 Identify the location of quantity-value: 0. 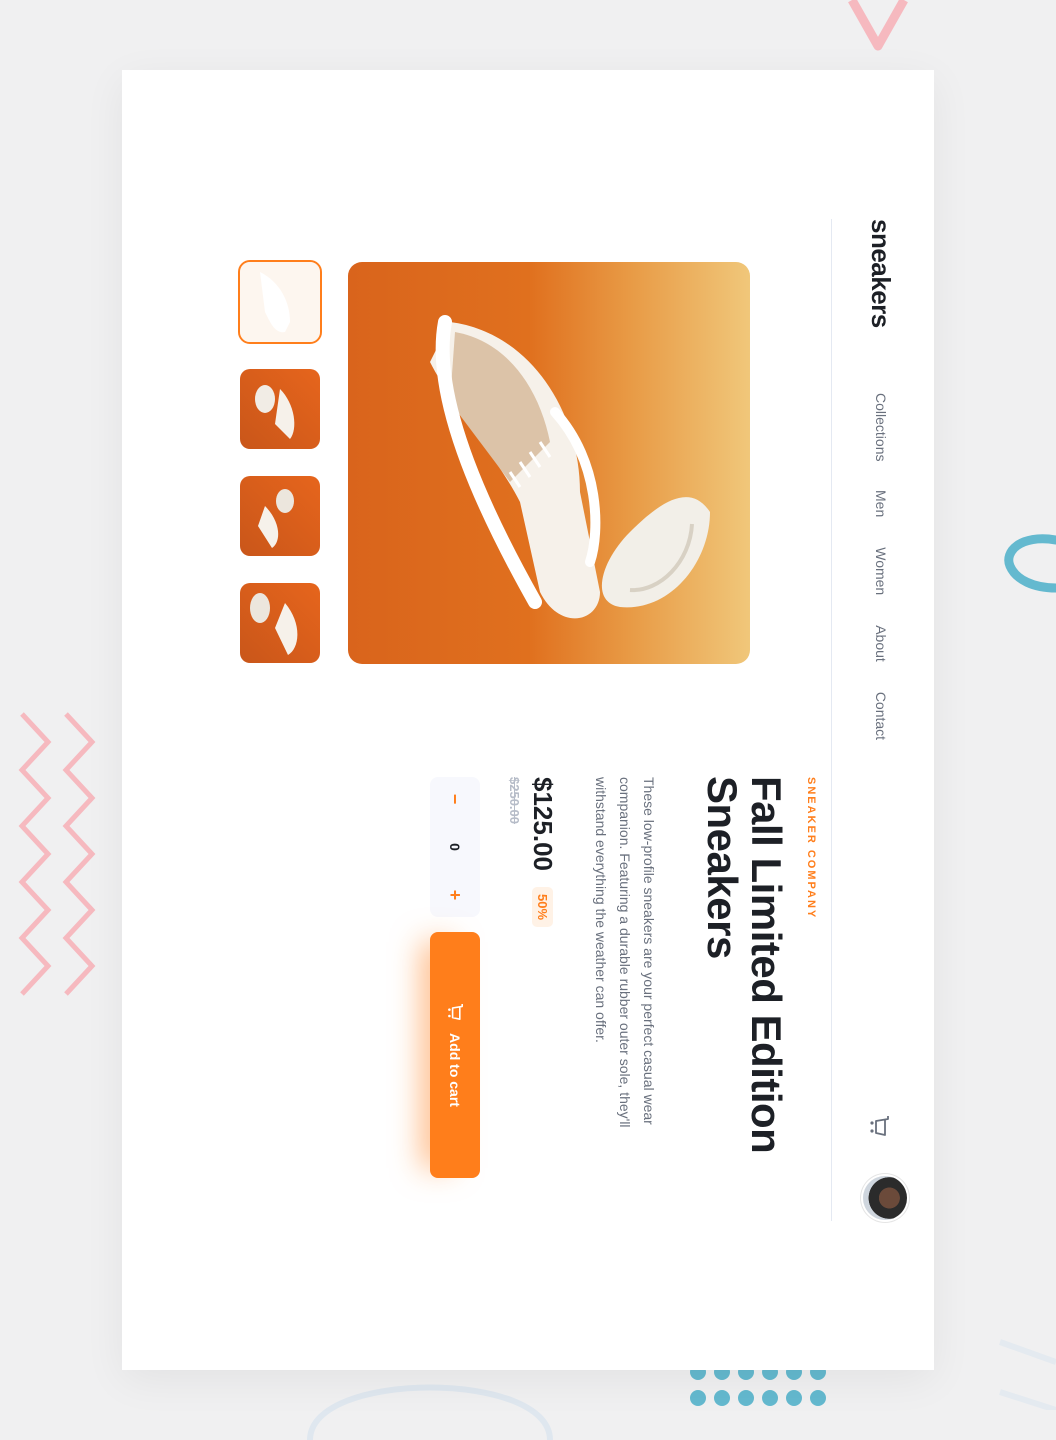
(455, 847).